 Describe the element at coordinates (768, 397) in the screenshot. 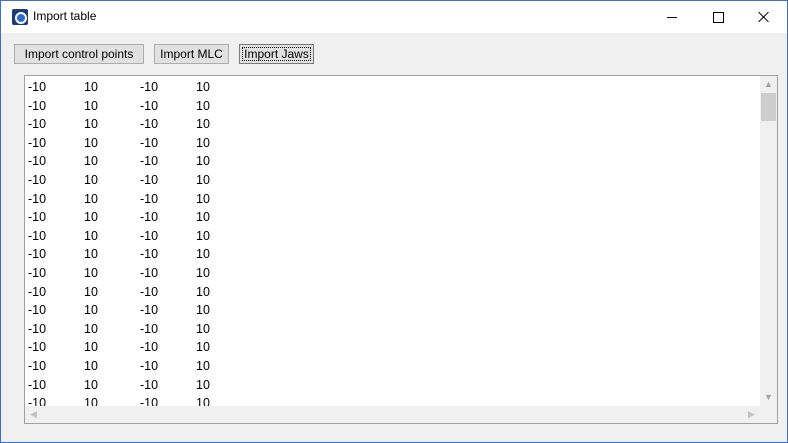

I see `scroll-down-icon: ▼` at that location.